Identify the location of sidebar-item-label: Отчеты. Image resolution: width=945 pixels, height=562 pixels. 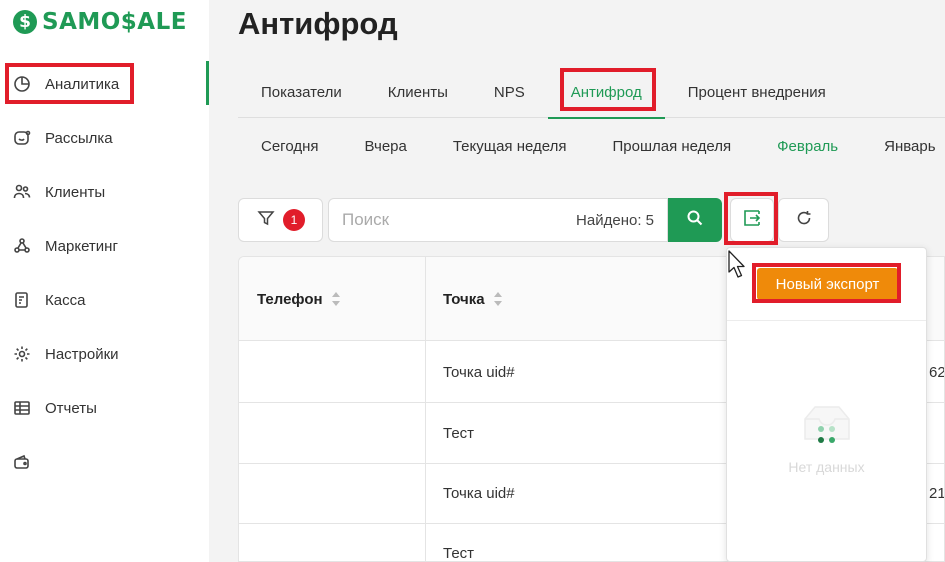
(71, 408).